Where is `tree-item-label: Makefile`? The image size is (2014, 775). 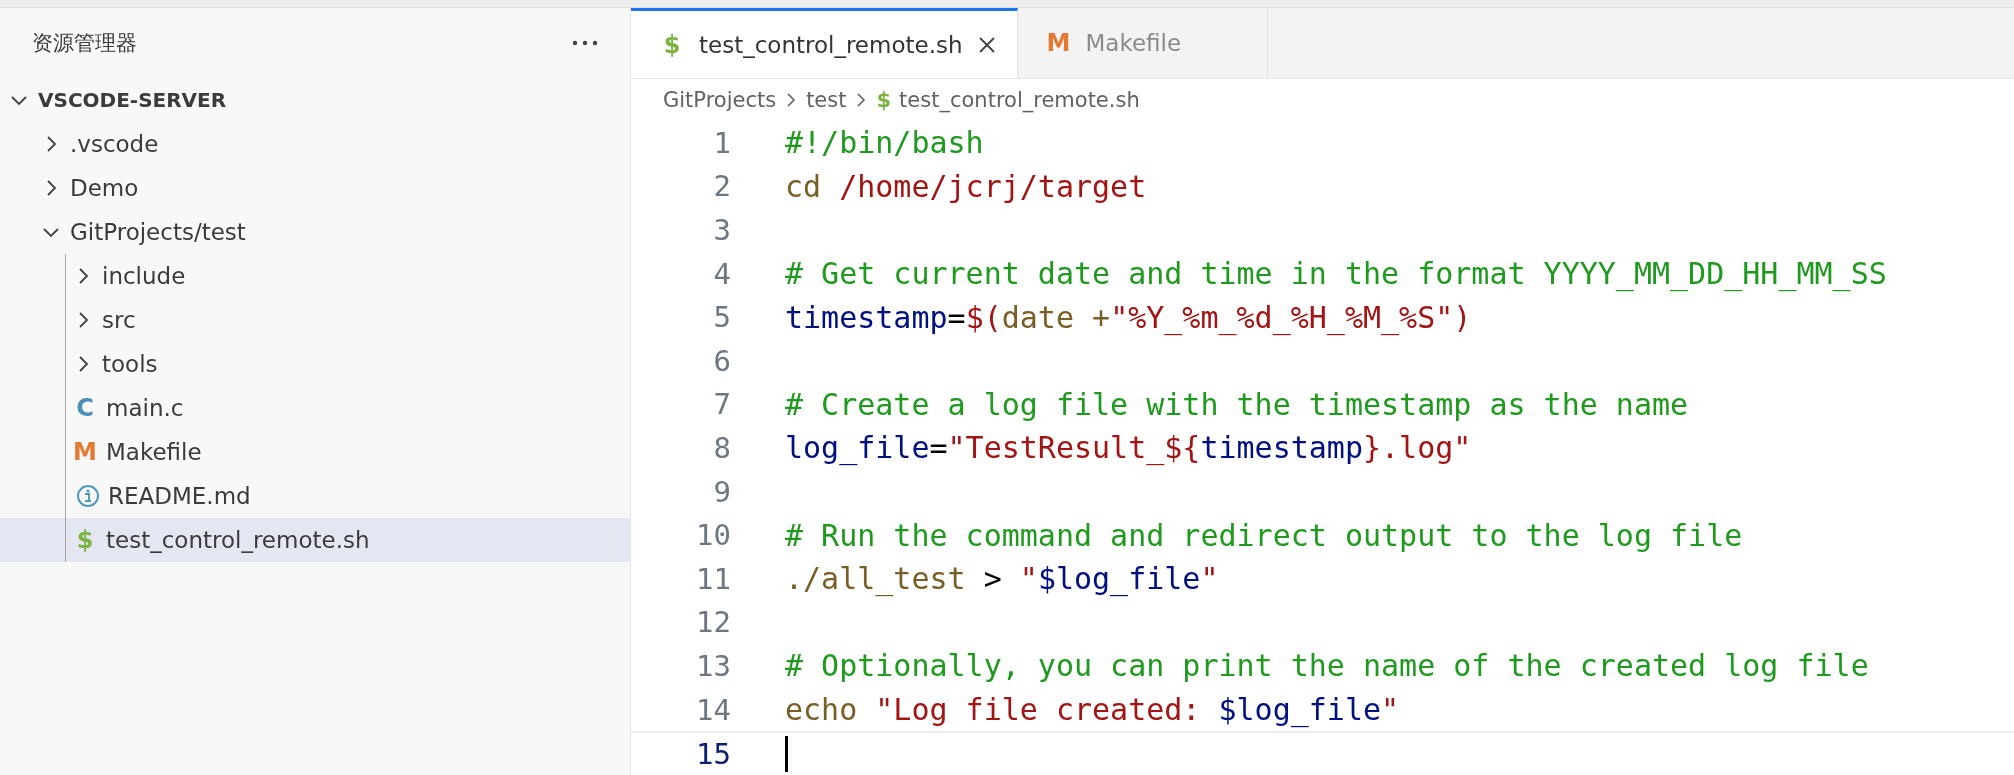 tree-item-label: Makefile is located at coordinates (154, 452).